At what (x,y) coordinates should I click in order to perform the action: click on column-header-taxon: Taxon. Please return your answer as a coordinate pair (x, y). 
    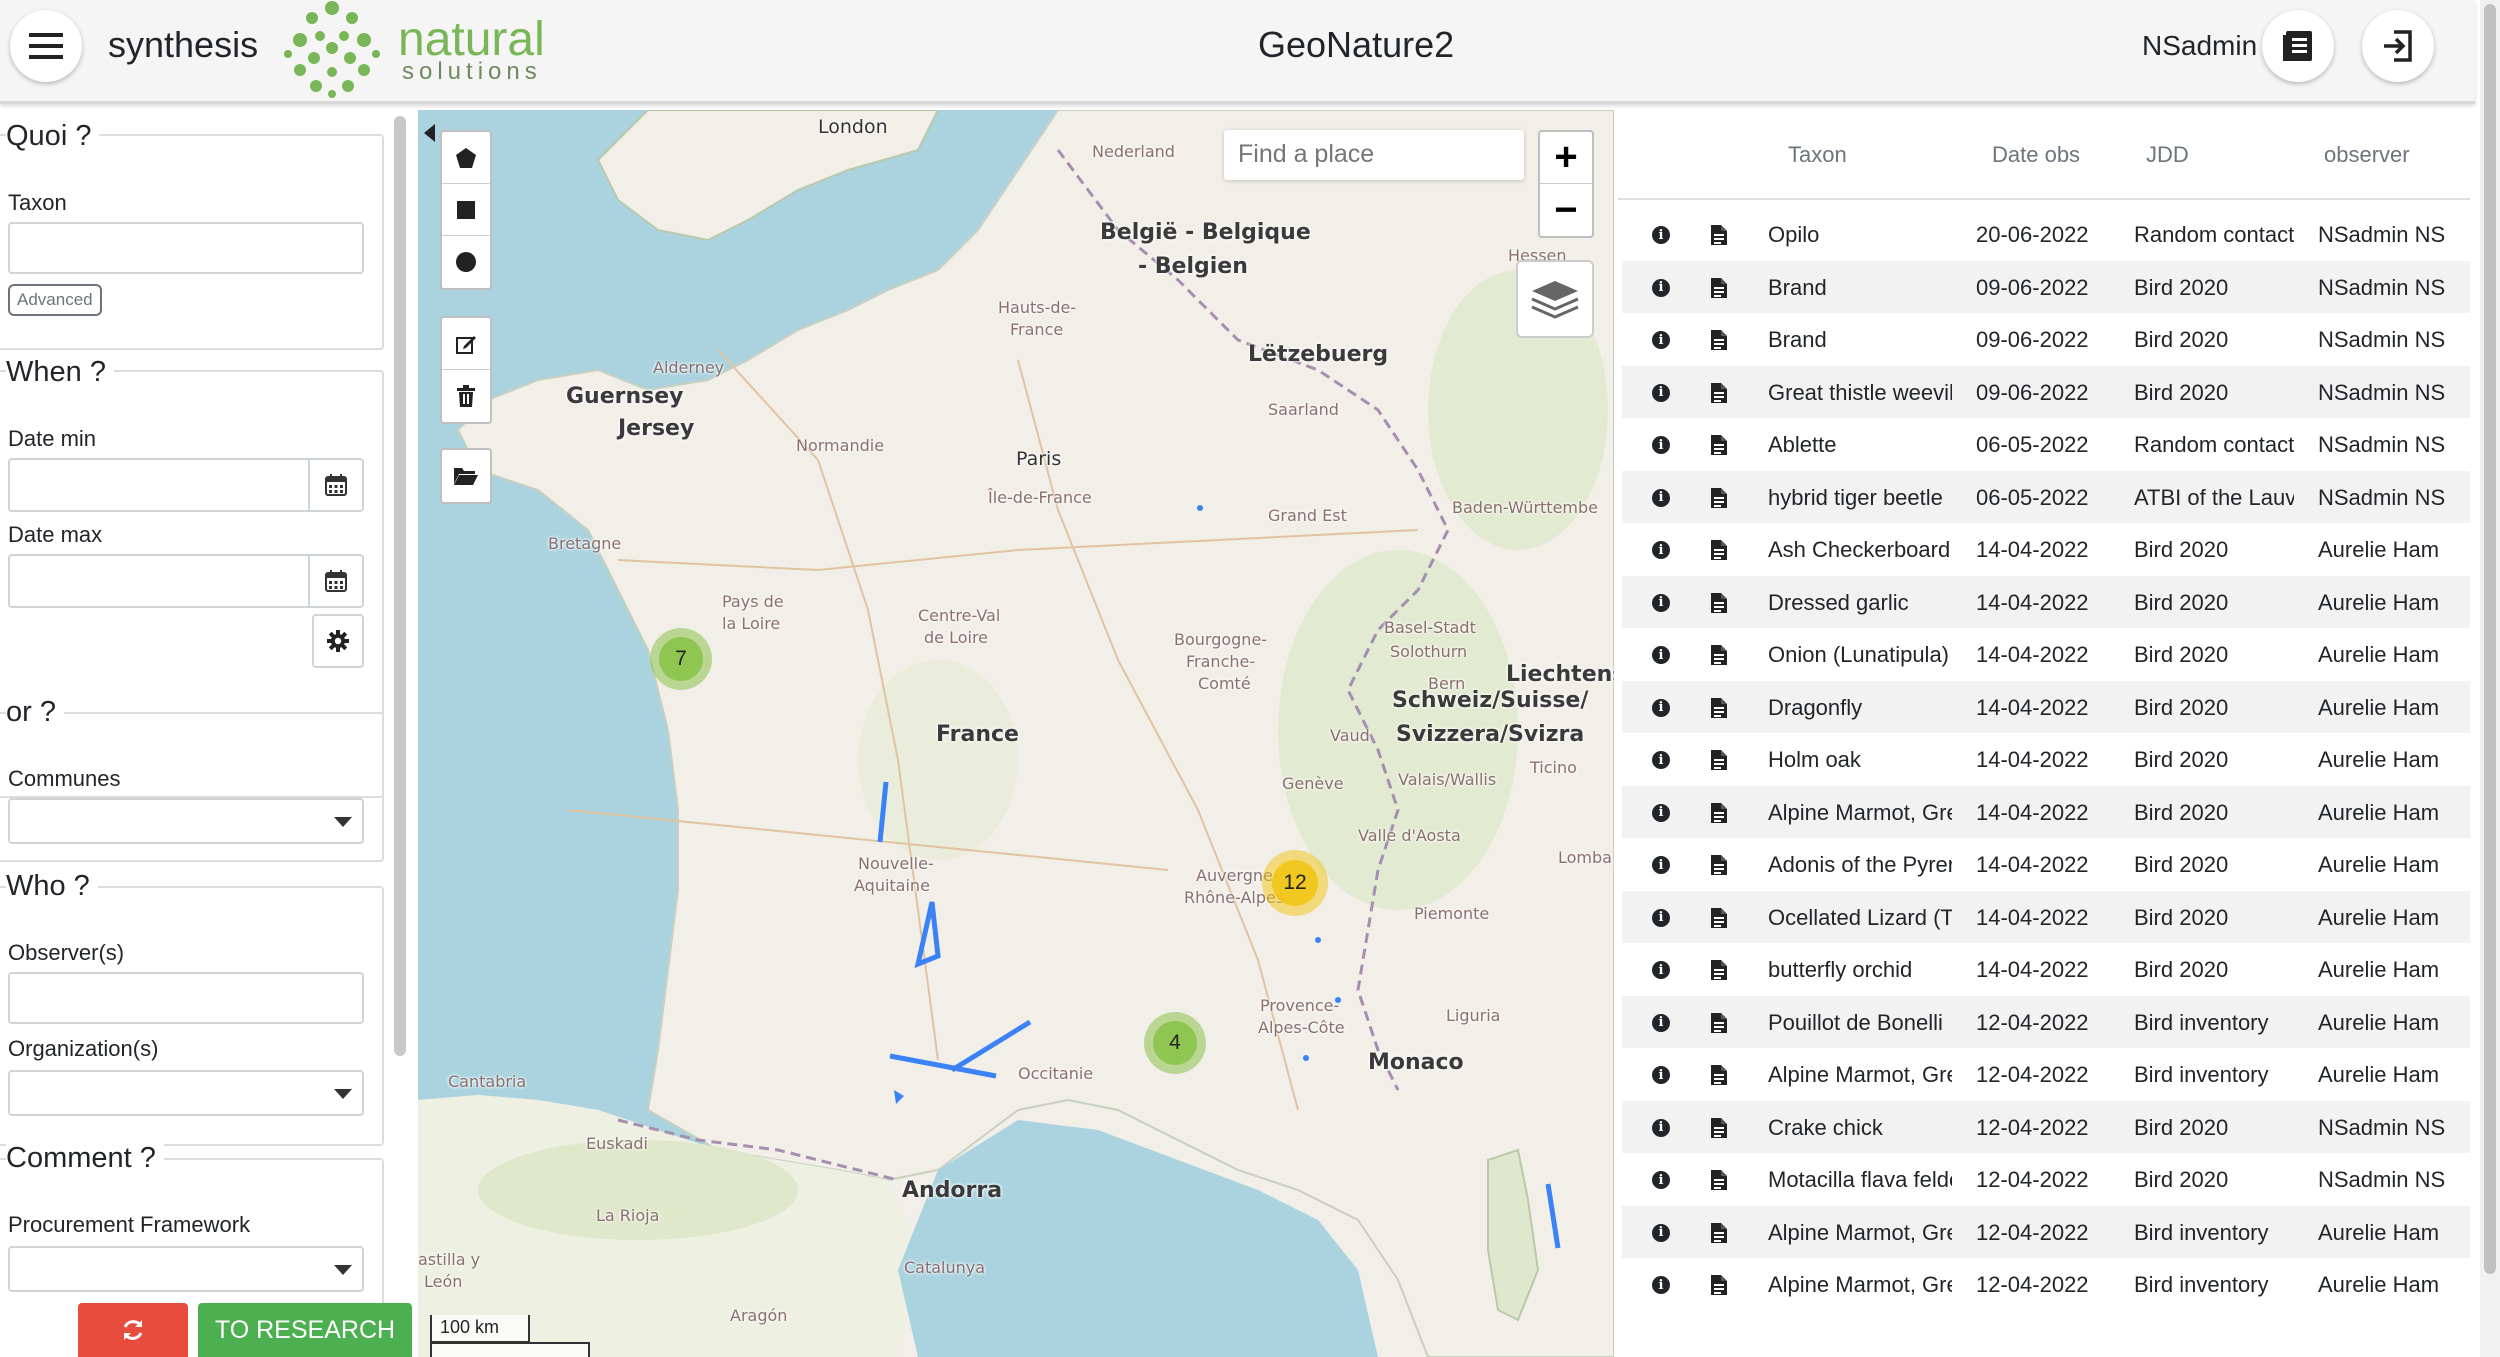
    Looking at the image, I should click on (1817, 155).